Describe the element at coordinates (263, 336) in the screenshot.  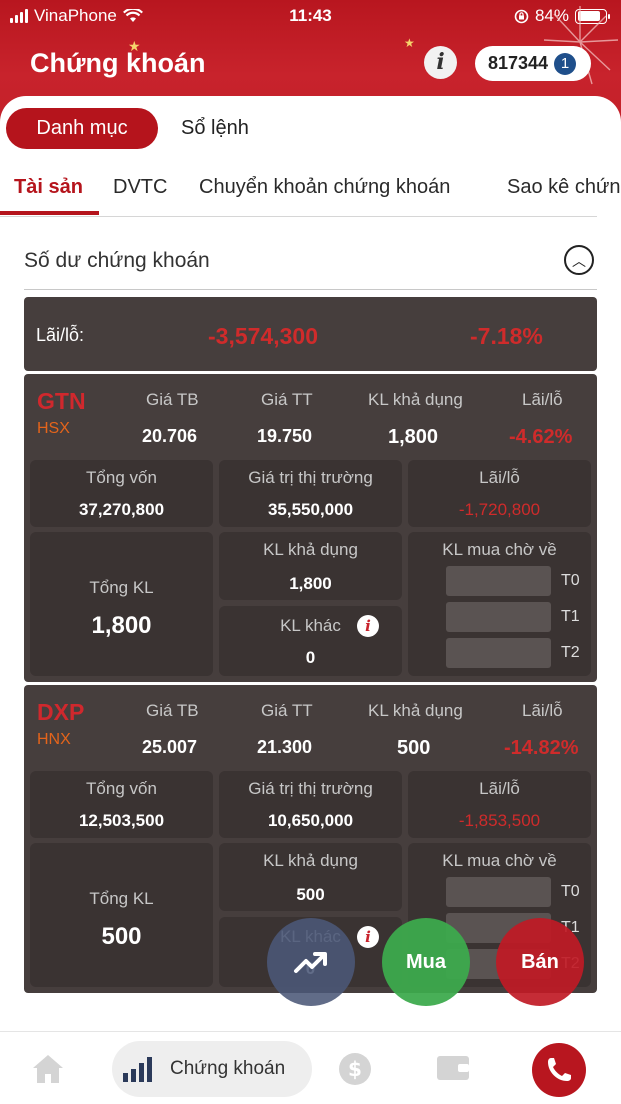
I see `total-pnl-amount: -3,574,300` at that location.